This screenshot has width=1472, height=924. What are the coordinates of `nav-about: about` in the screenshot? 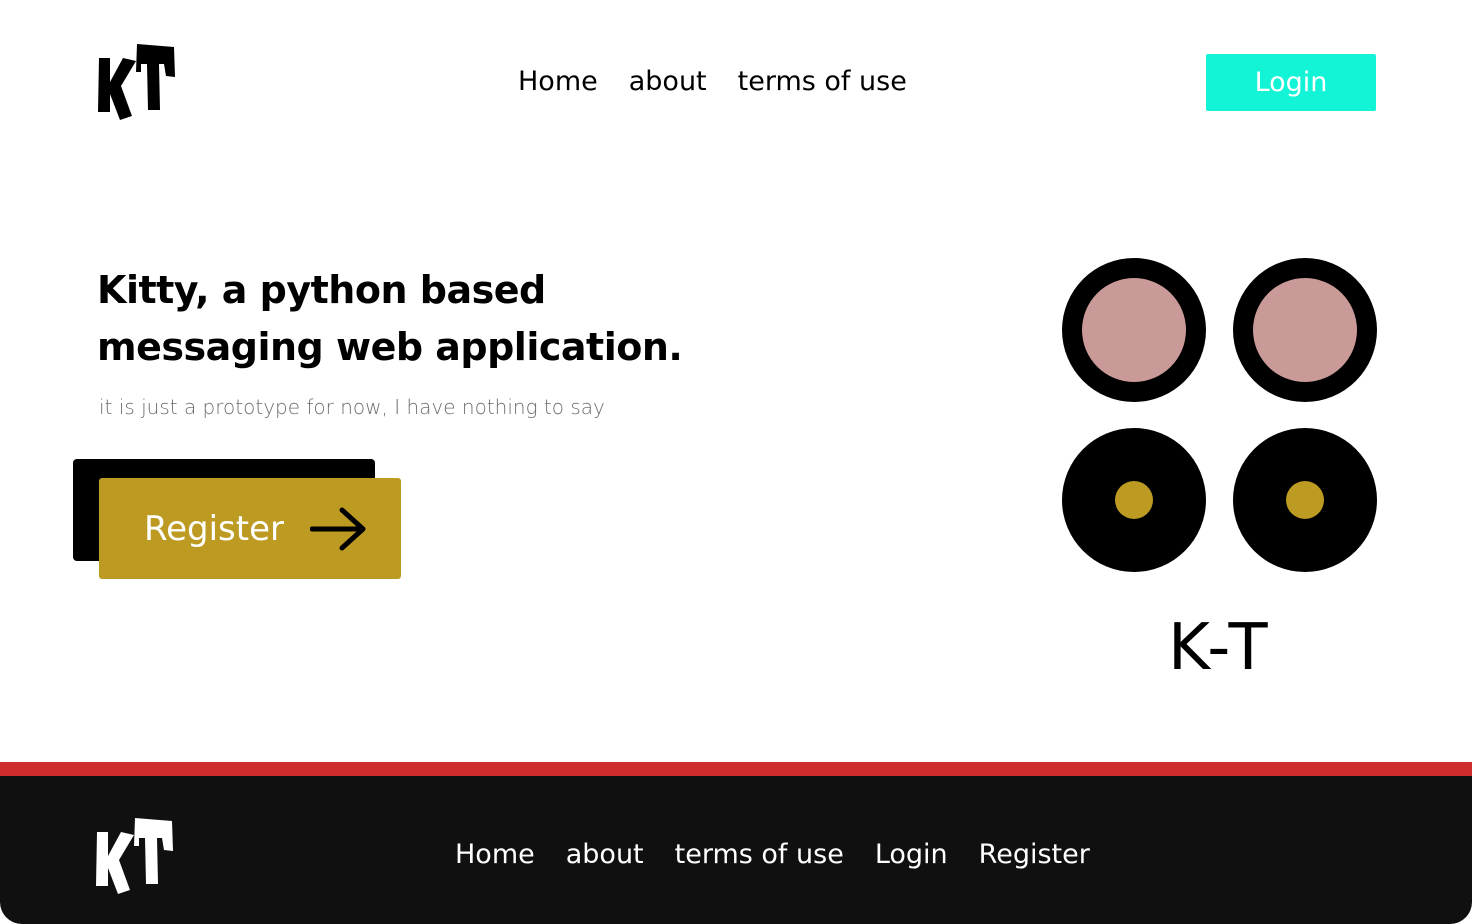 It's located at (668, 82).